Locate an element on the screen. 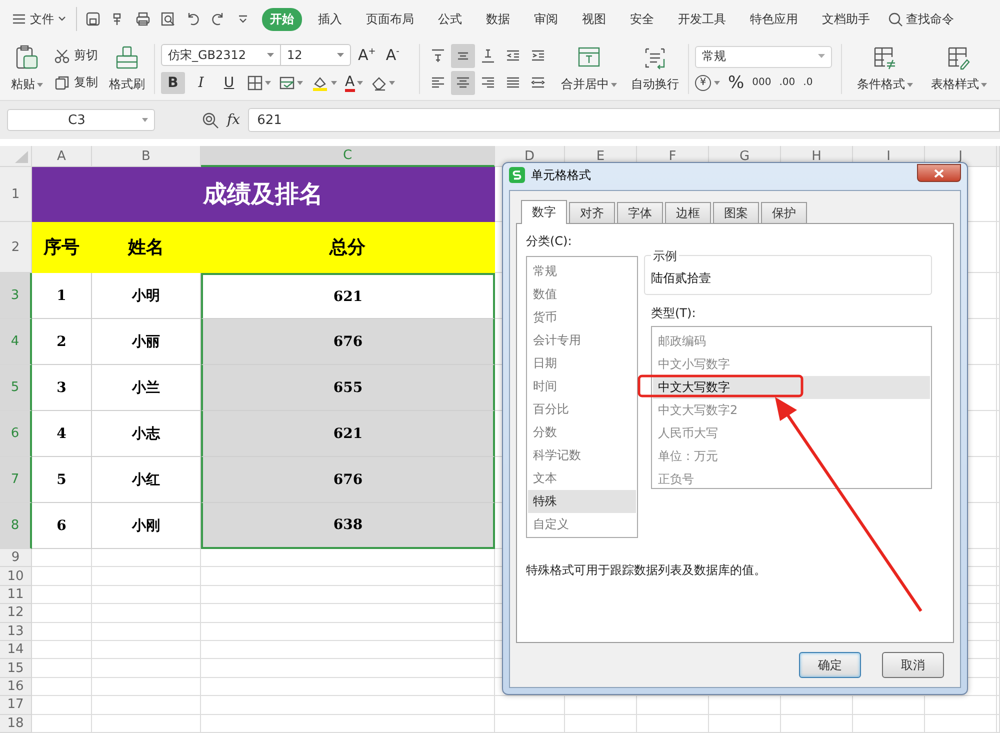  row-header: 2 is located at coordinates (16, 247).